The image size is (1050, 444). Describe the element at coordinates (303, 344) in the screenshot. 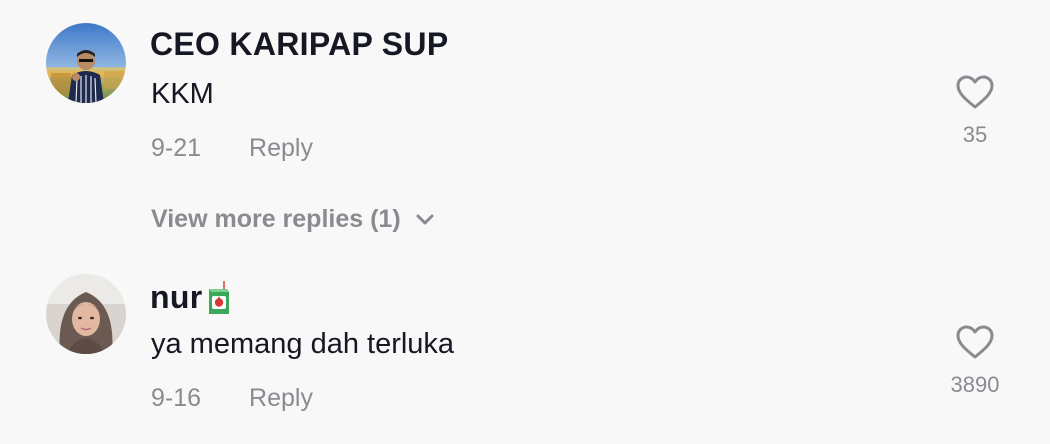

I see `comment-text: ya memang dah terluka` at that location.